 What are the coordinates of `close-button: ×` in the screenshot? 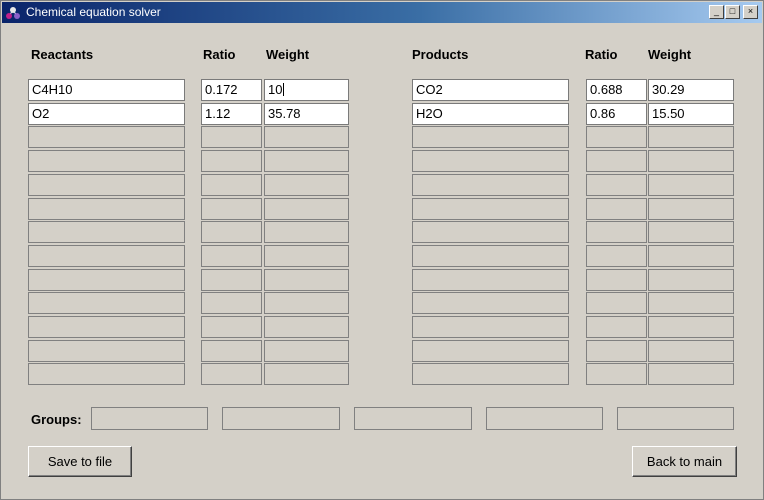 It's located at (750, 12).